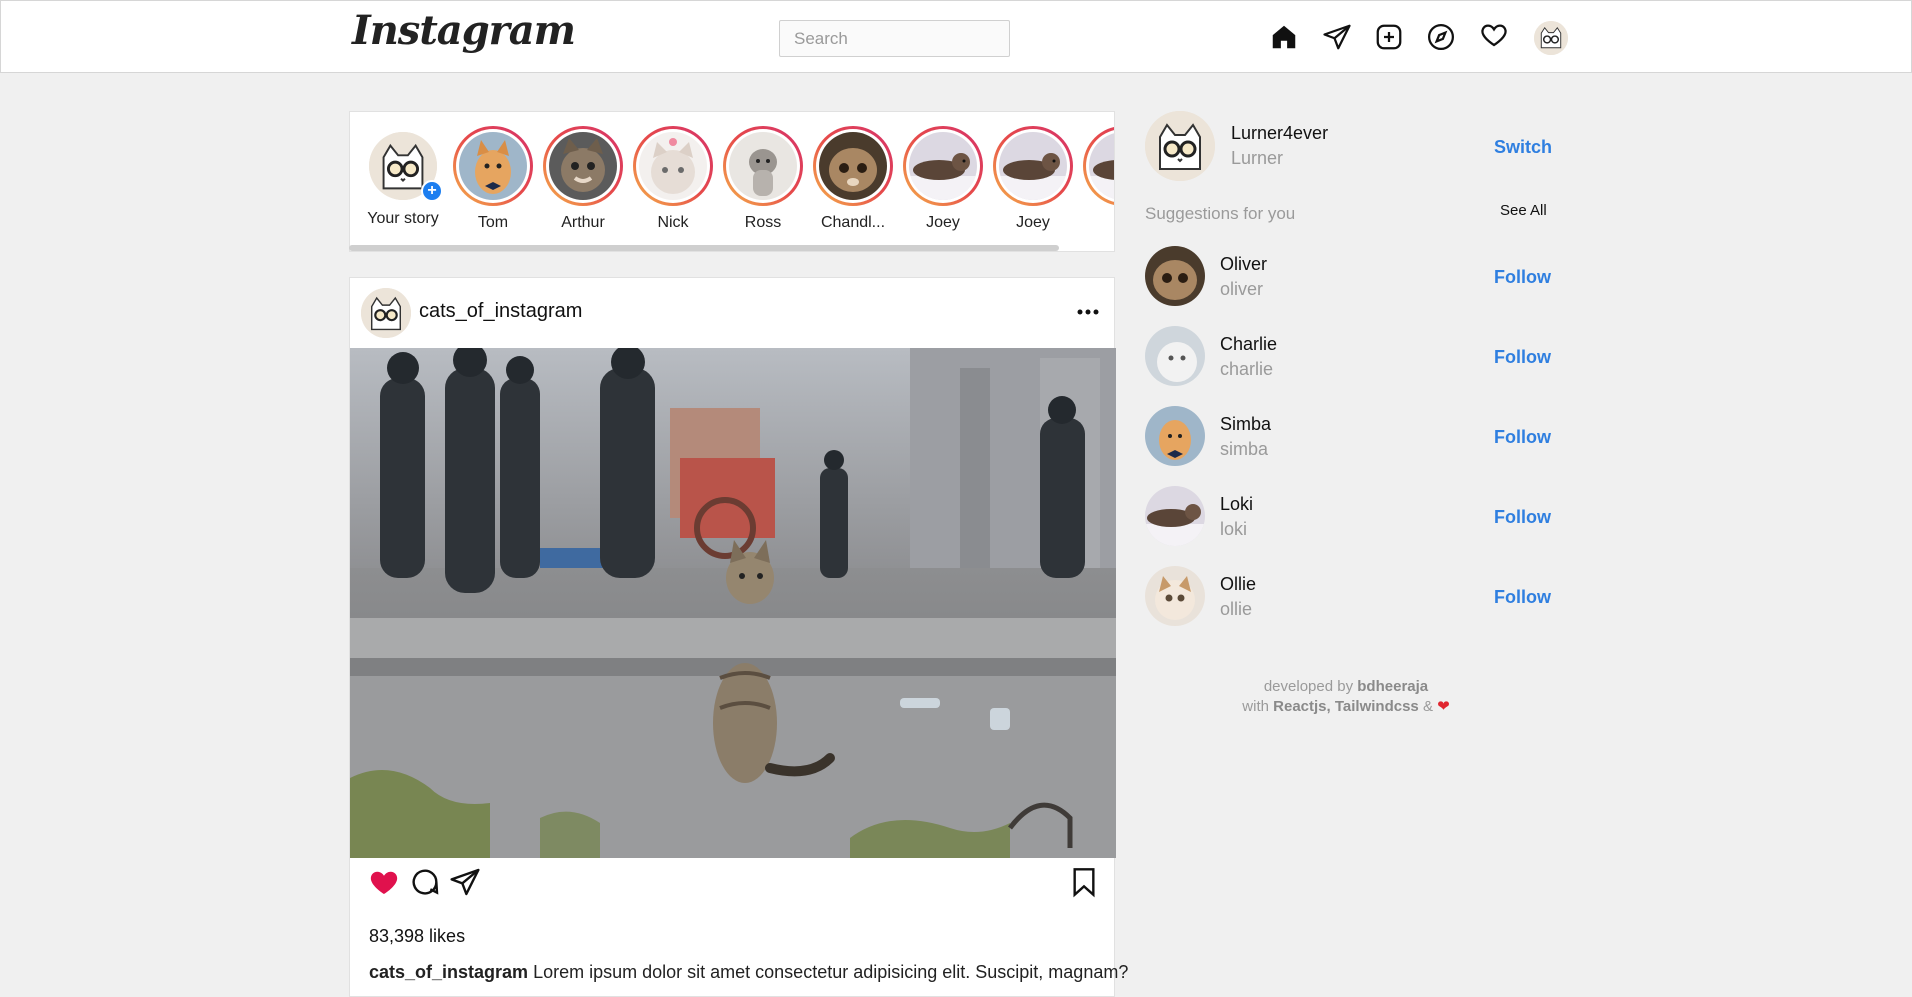  I want to click on story-item: Ross, so click(763, 179).